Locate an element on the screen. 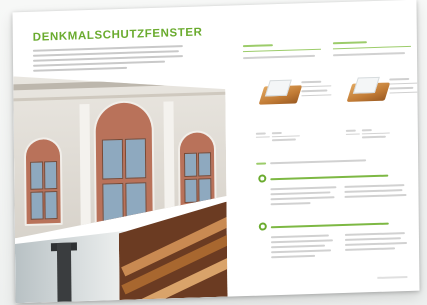 This screenshot has width=427, height=305. arched-window-left is located at coordinates (43, 181).